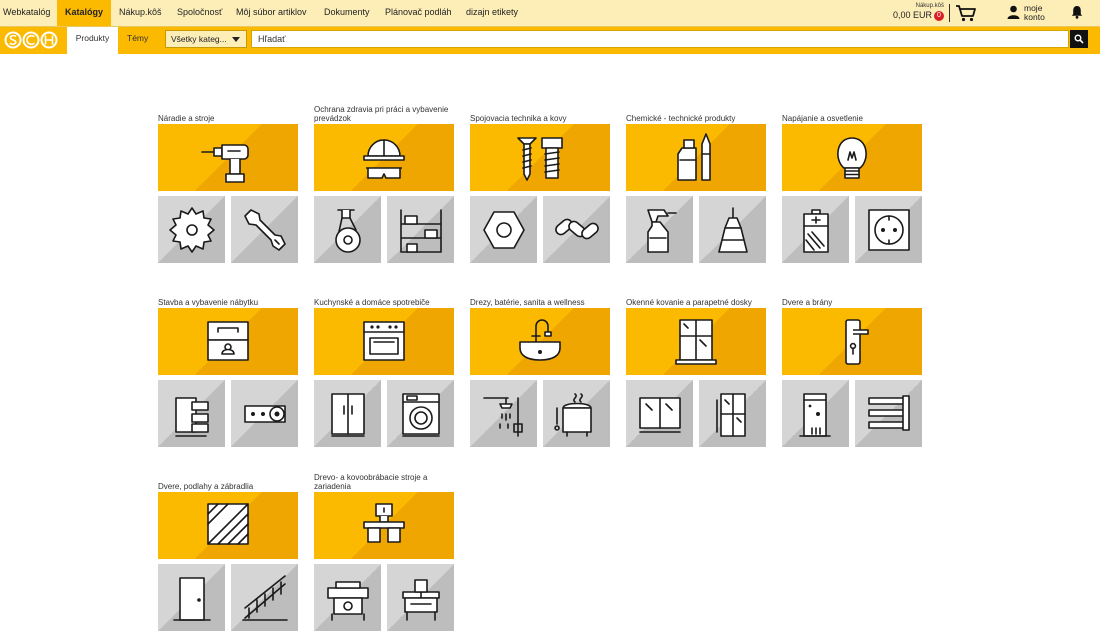  Describe the element at coordinates (912, 15) in the screenshot. I see `cart-amount-value: 0,00 EUR` at that location.